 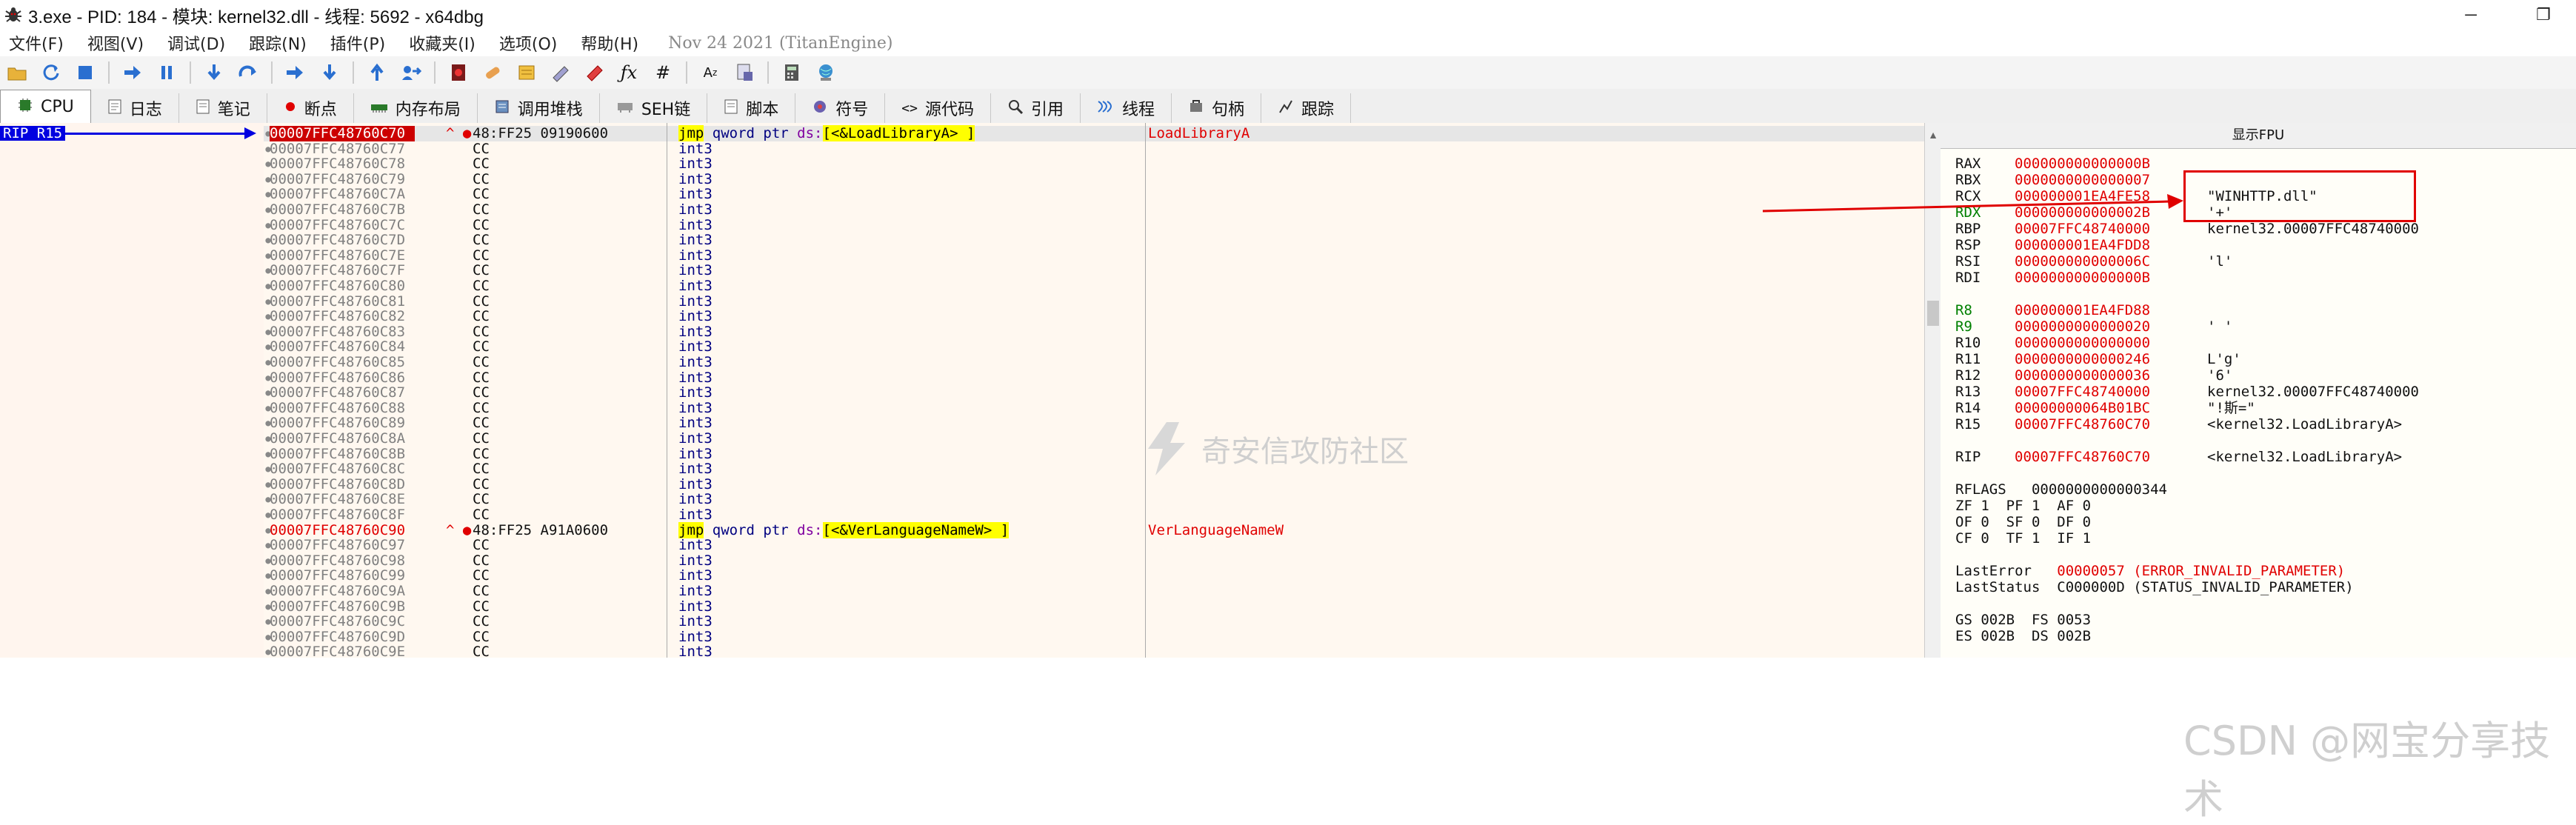 I want to click on disasm-row: ● 00007FFC48760C7E CC int3, so click(x=1102, y=256).